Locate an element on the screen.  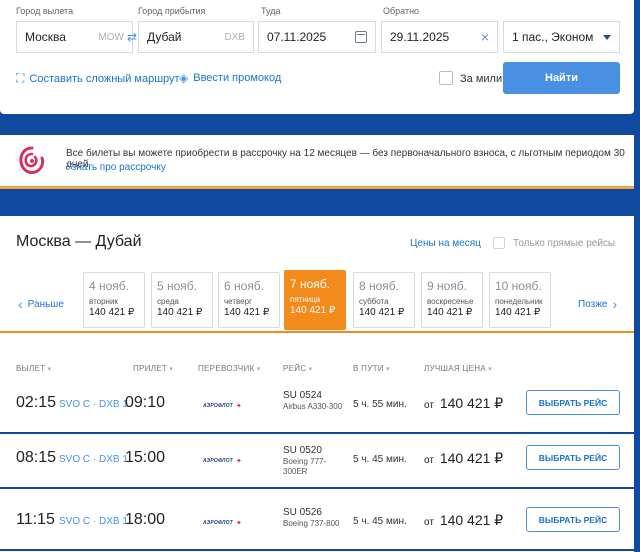
departure-time: 08:15 is located at coordinates (36, 457).